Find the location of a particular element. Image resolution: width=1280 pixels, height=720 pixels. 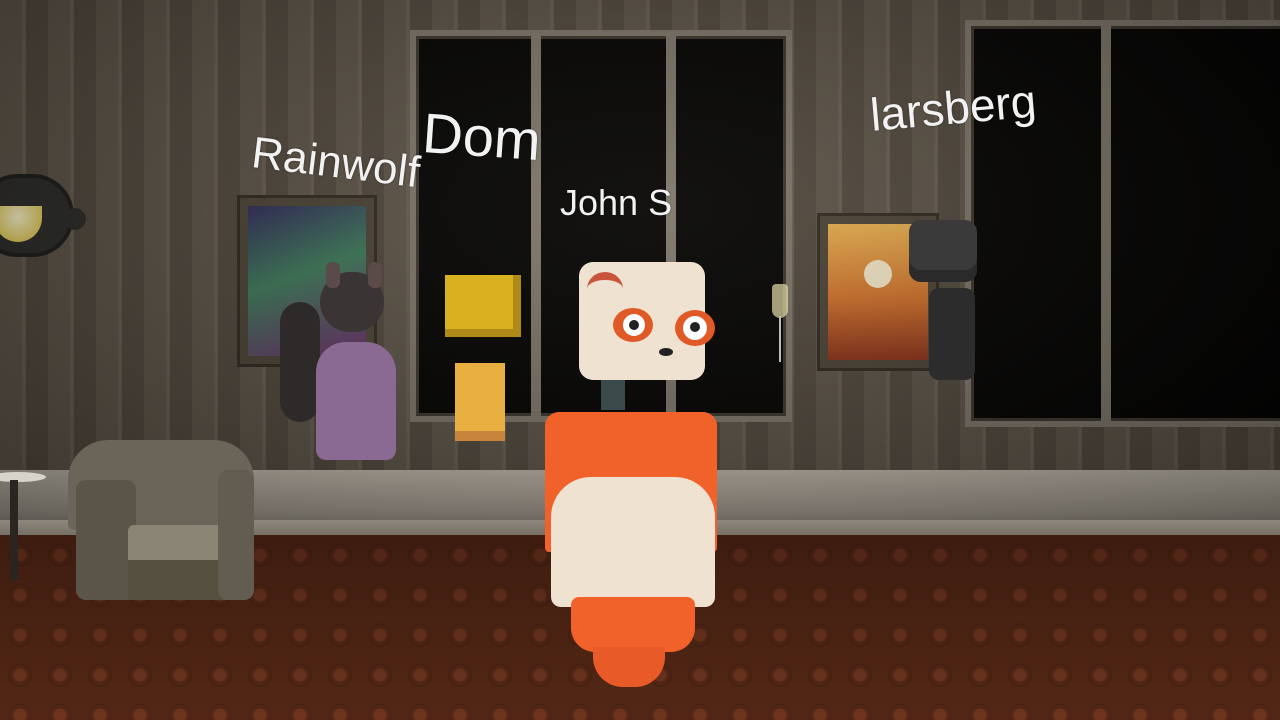

avatar-dom is located at coordinates (485, 362).